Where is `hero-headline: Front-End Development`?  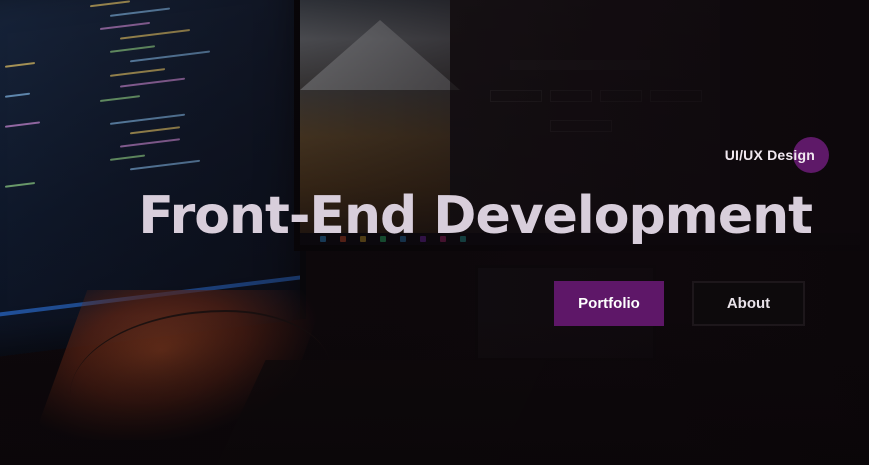 hero-headline: Front-End Development is located at coordinates (475, 216).